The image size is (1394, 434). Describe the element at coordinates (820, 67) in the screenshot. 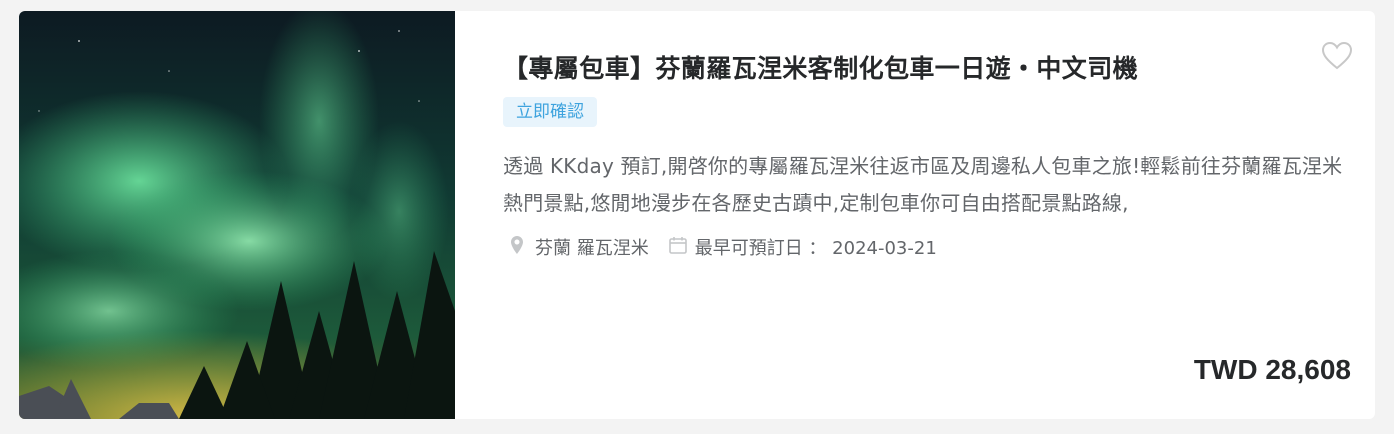

I see `product-title: 【專屬包車】芬蘭羅瓦涅米客制化包車一日遊・中文司機` at that location.